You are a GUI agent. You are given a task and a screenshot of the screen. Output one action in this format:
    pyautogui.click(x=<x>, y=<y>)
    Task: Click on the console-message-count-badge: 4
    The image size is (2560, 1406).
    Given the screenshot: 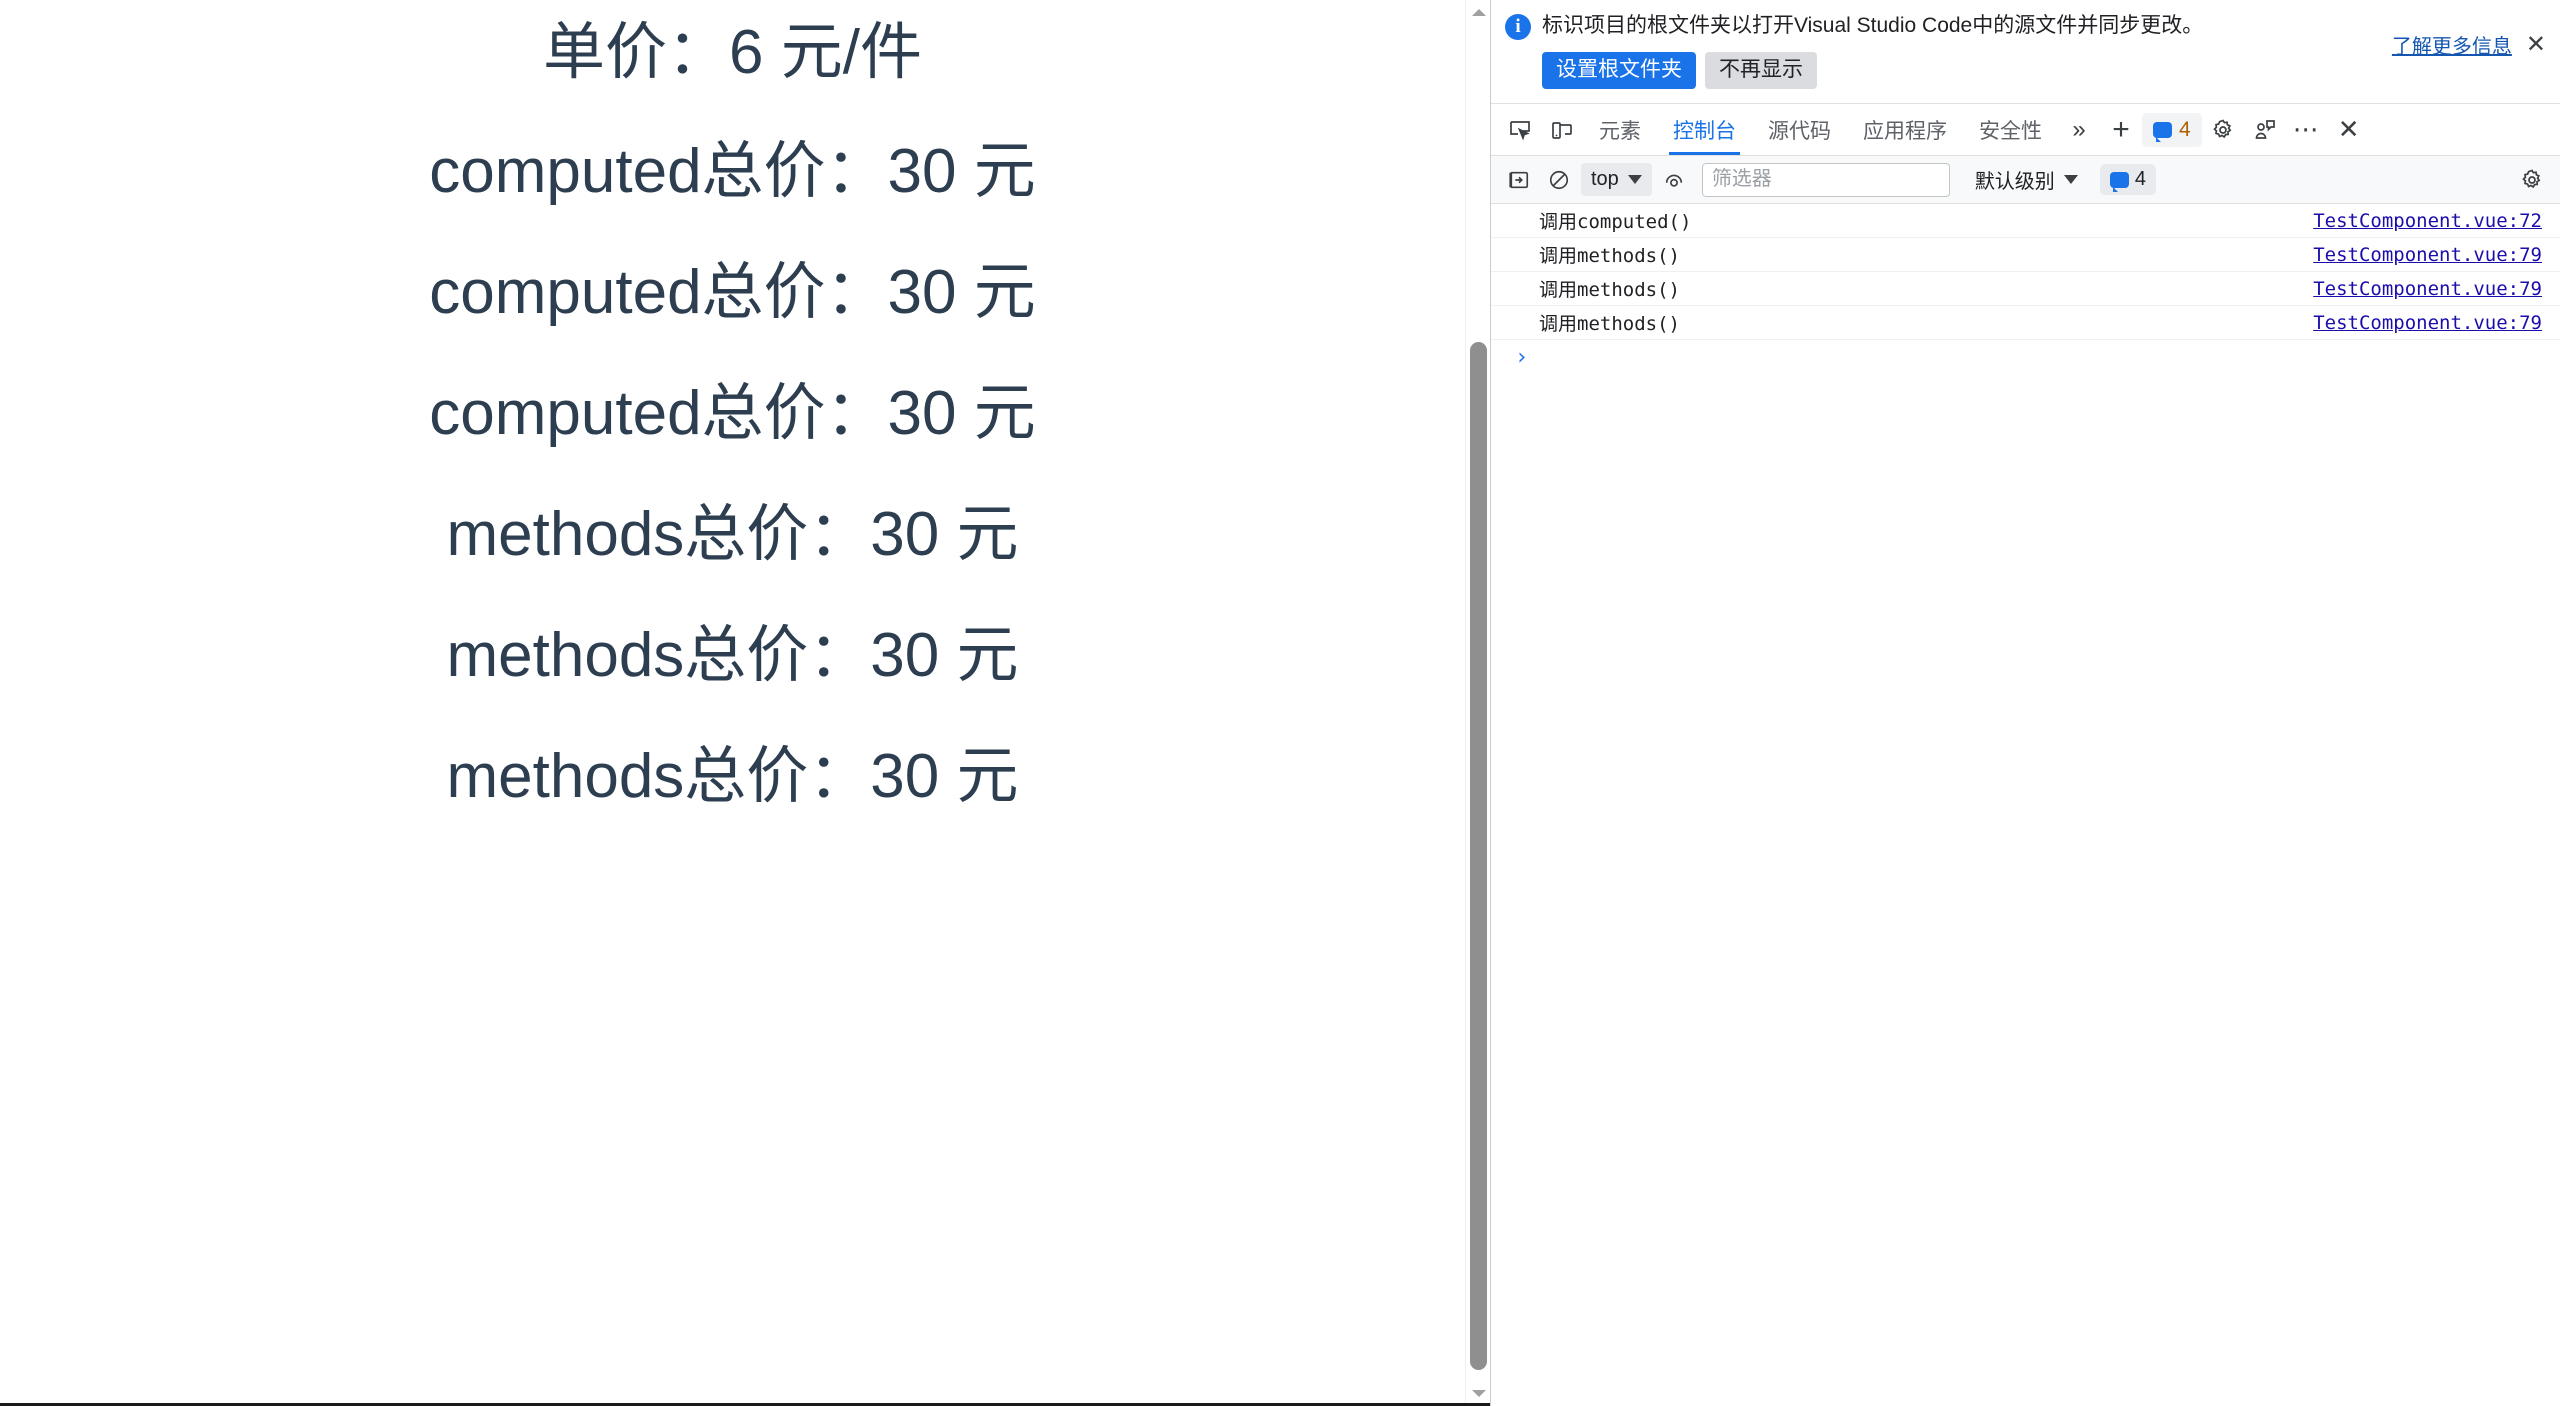 What is the action you would take?
    pyautogui.click(x=2127, y=180)
    